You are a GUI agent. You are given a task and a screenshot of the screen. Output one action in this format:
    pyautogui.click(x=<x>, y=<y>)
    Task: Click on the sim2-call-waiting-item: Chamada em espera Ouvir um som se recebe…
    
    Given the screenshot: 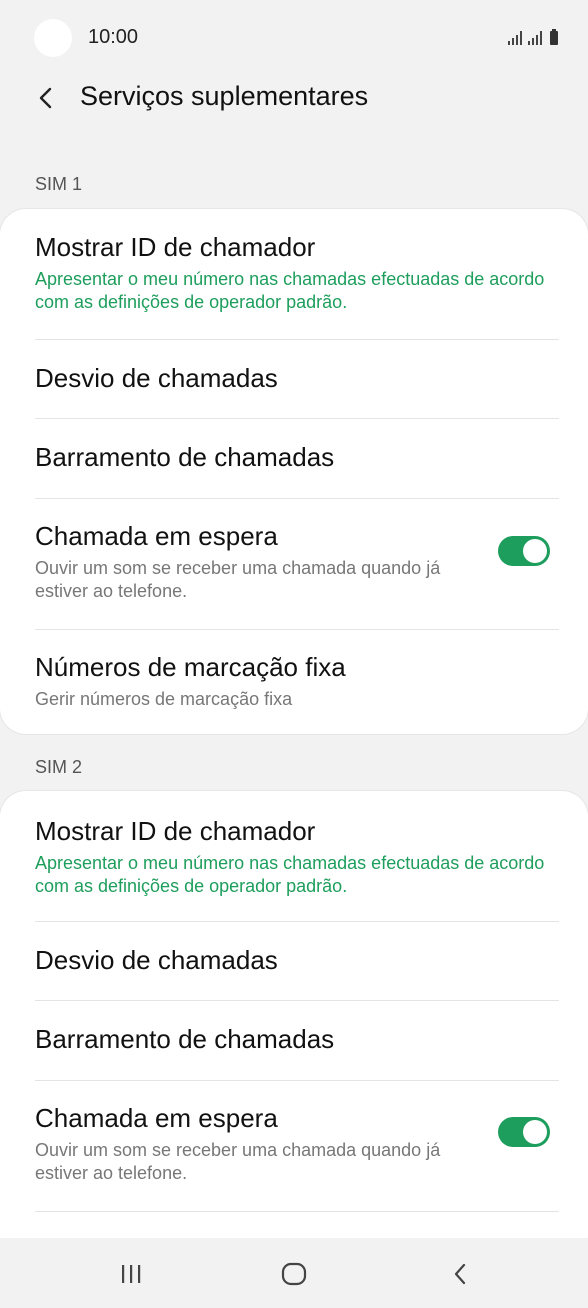 What is the action you would take?
    pyautogui.click(x=294, y=1145)
    